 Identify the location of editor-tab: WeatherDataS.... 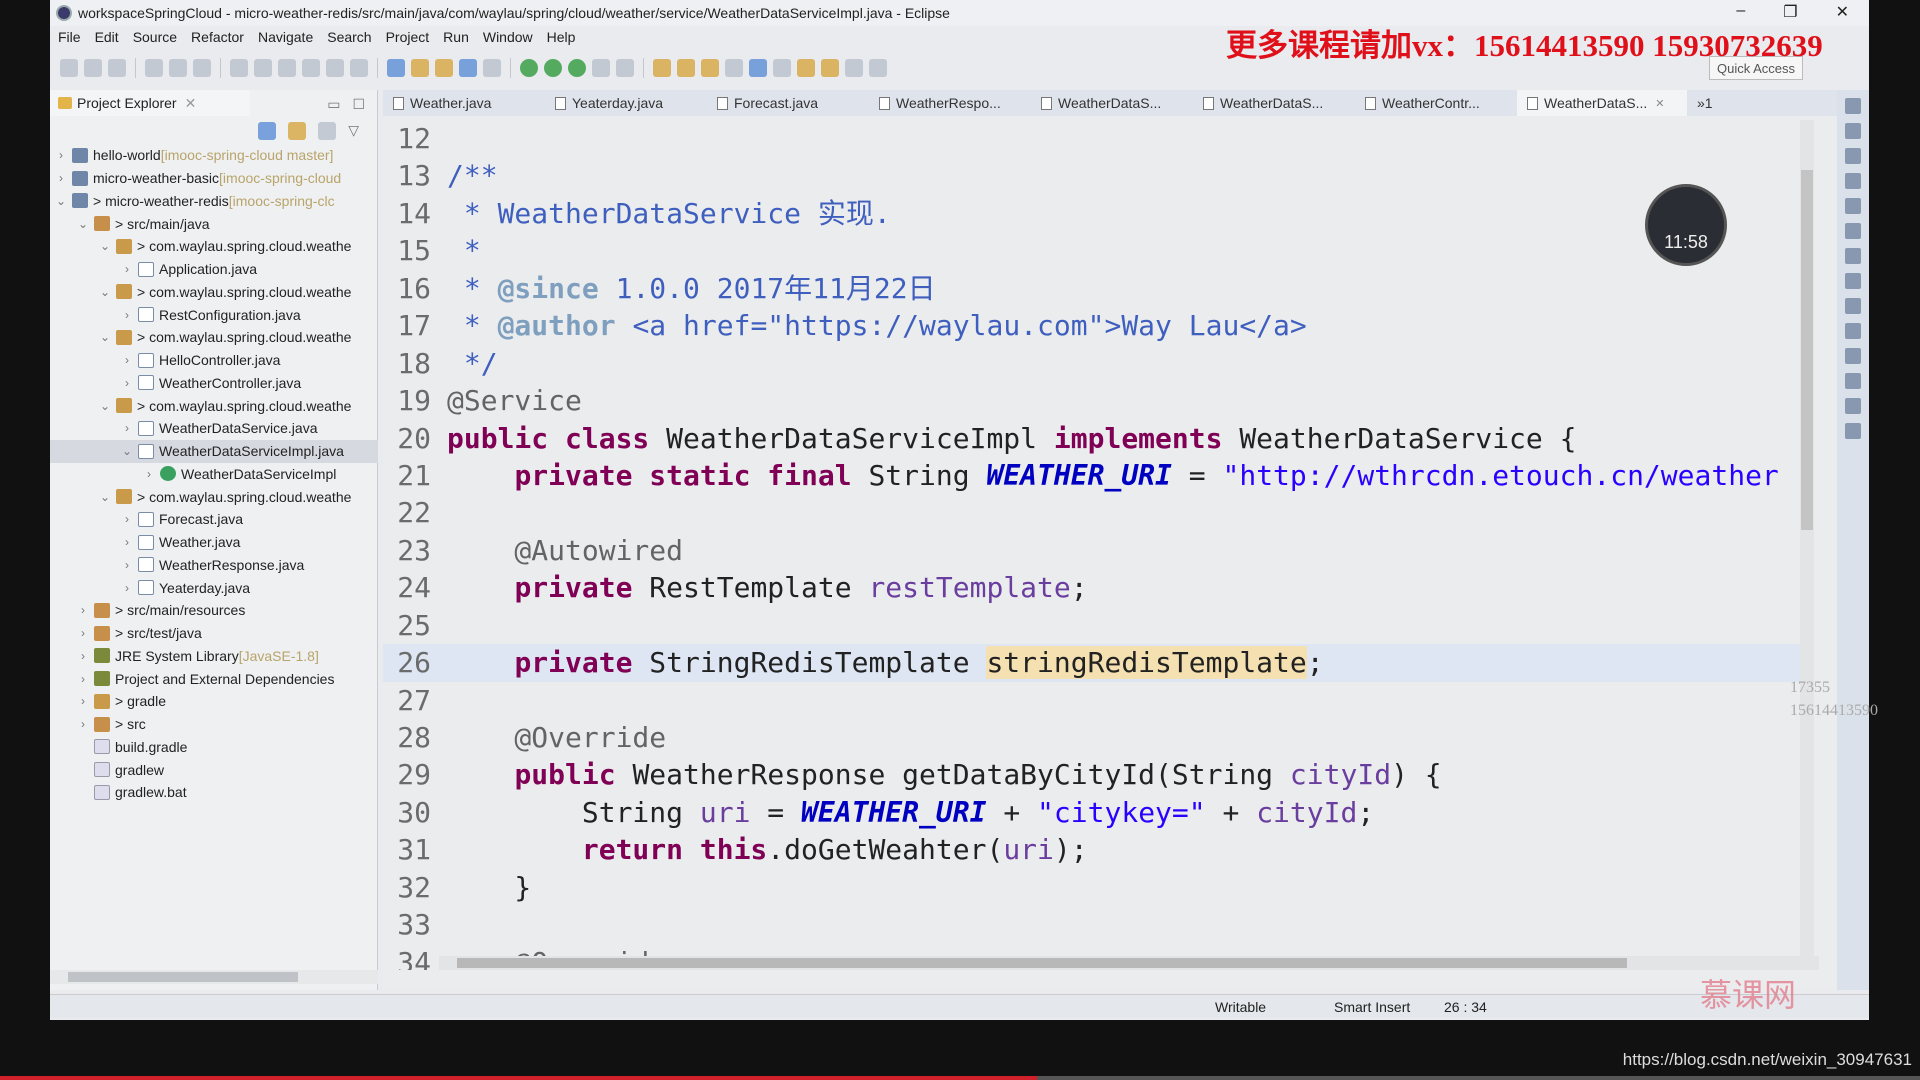
(1112, 103).